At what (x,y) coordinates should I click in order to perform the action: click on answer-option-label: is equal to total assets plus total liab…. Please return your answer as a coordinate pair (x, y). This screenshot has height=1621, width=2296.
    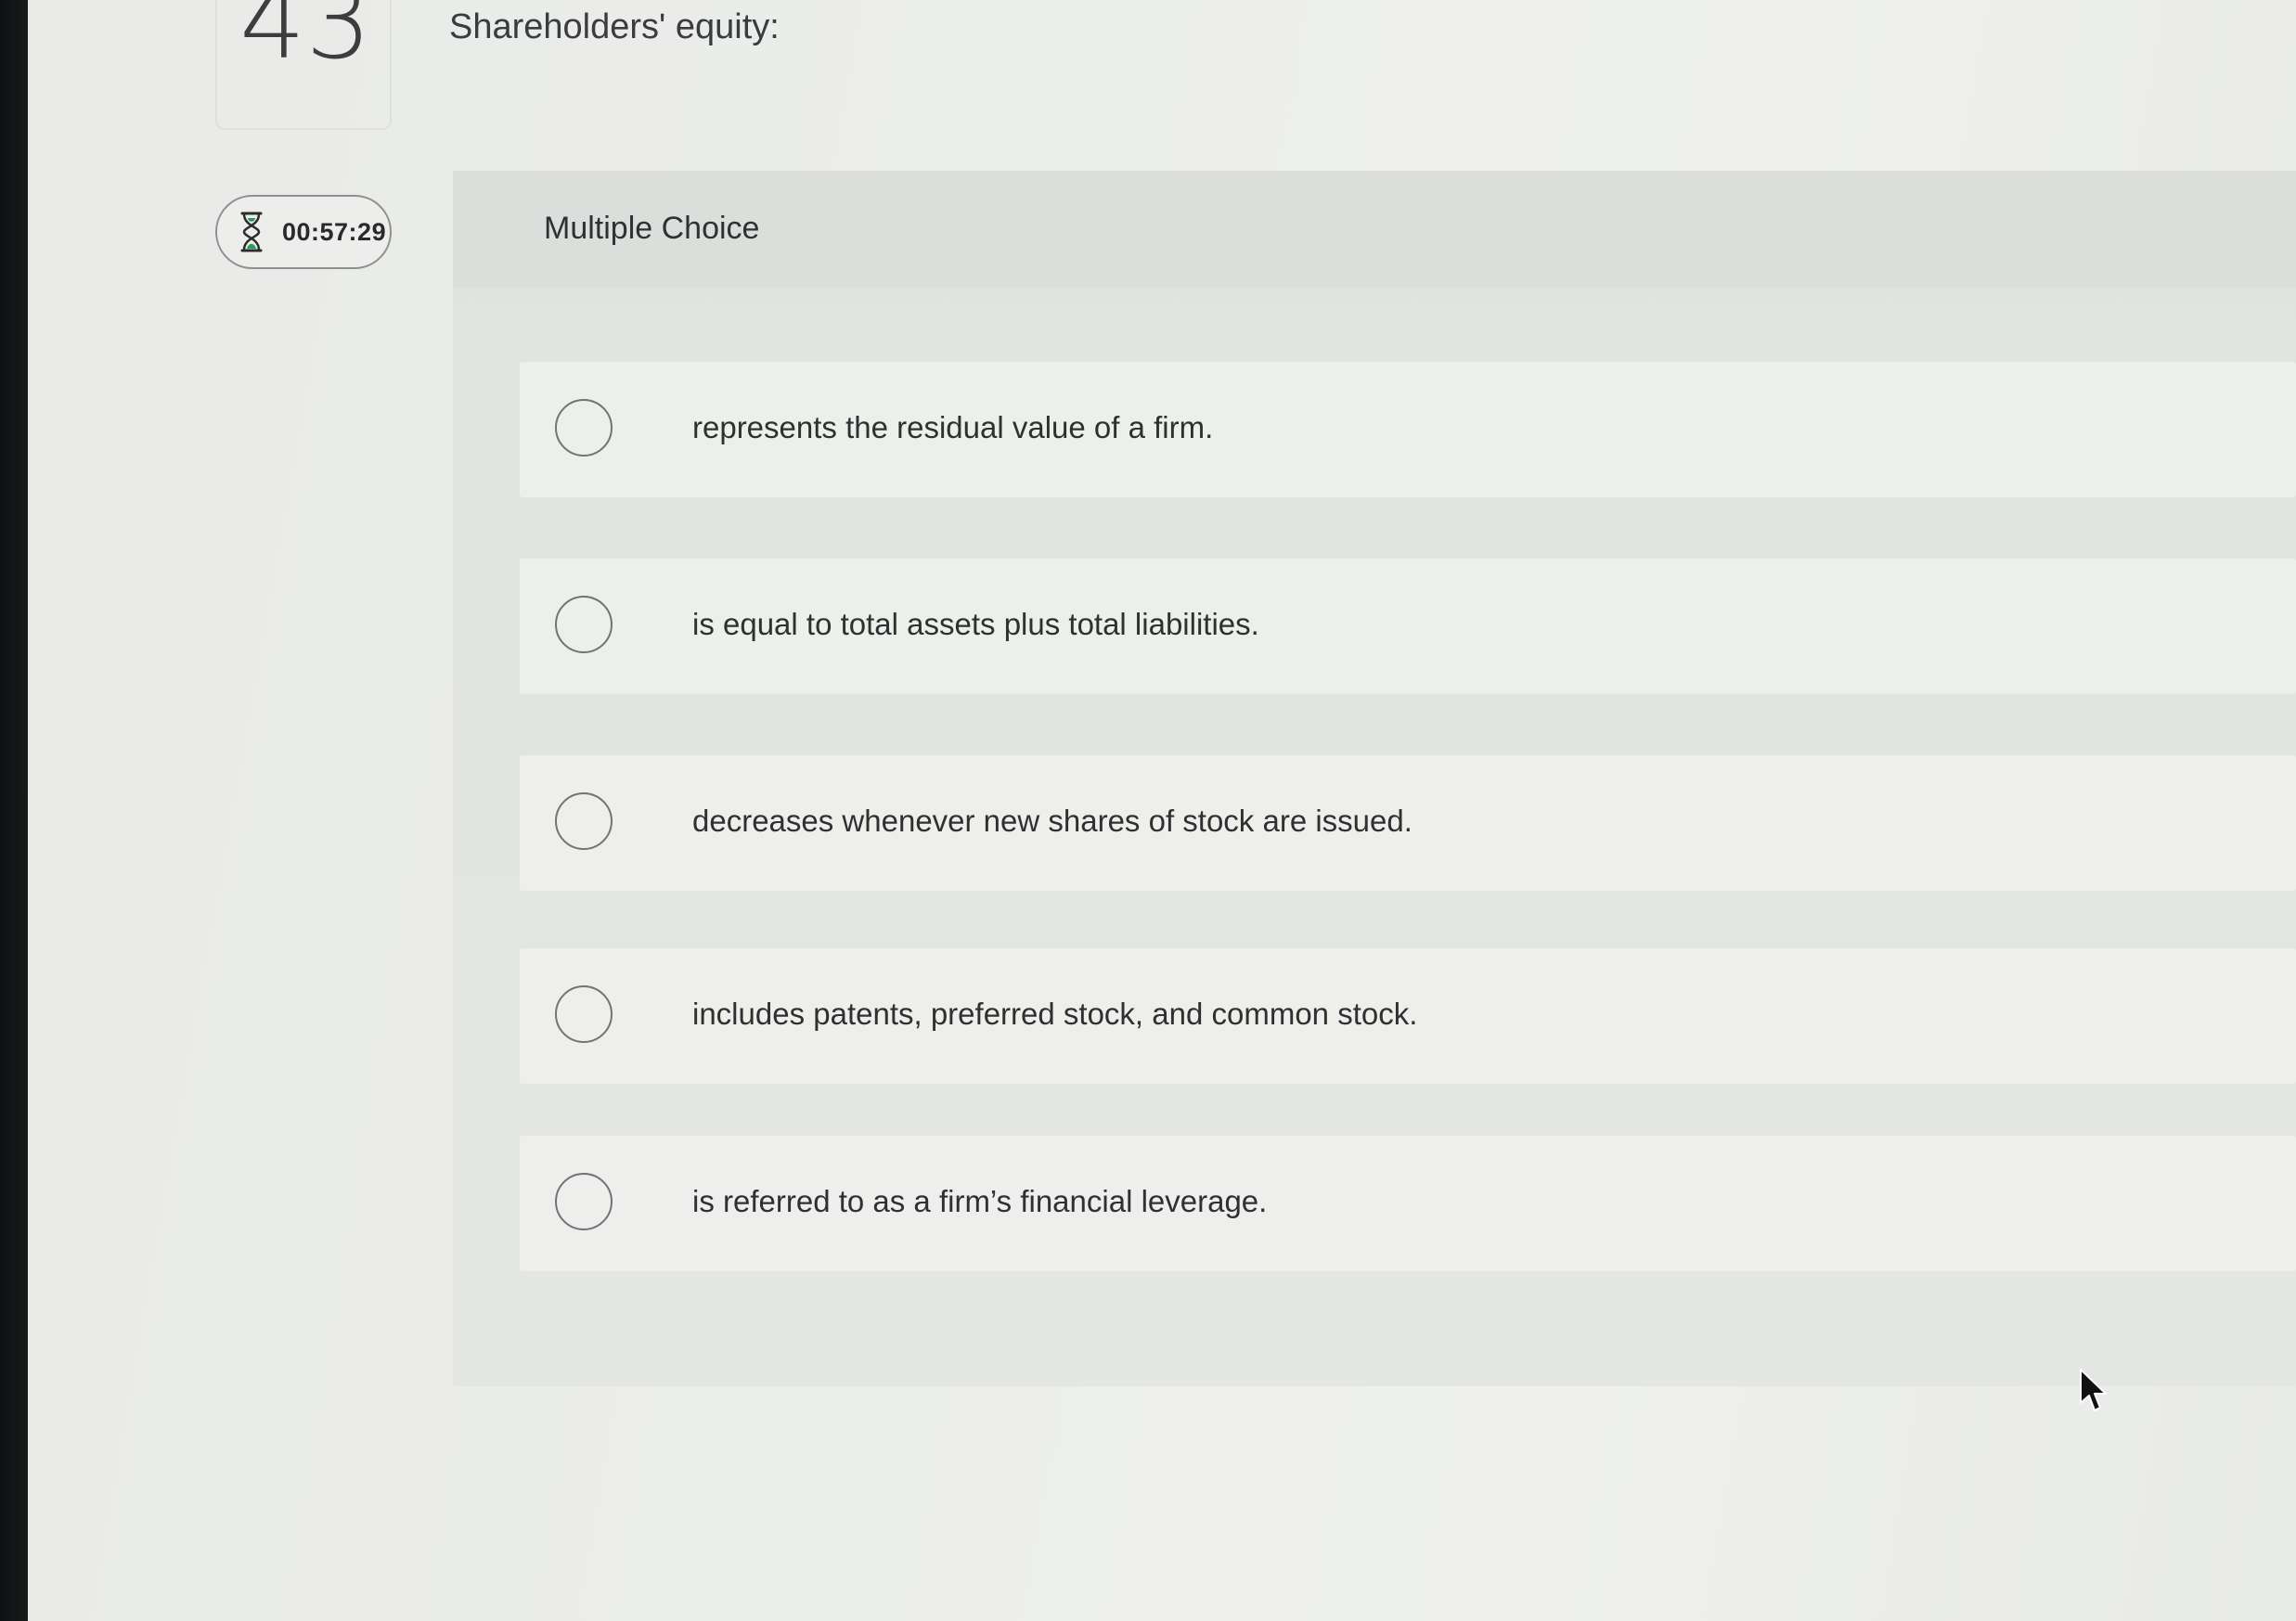
    Looking at the image, I should click on (975, 624).